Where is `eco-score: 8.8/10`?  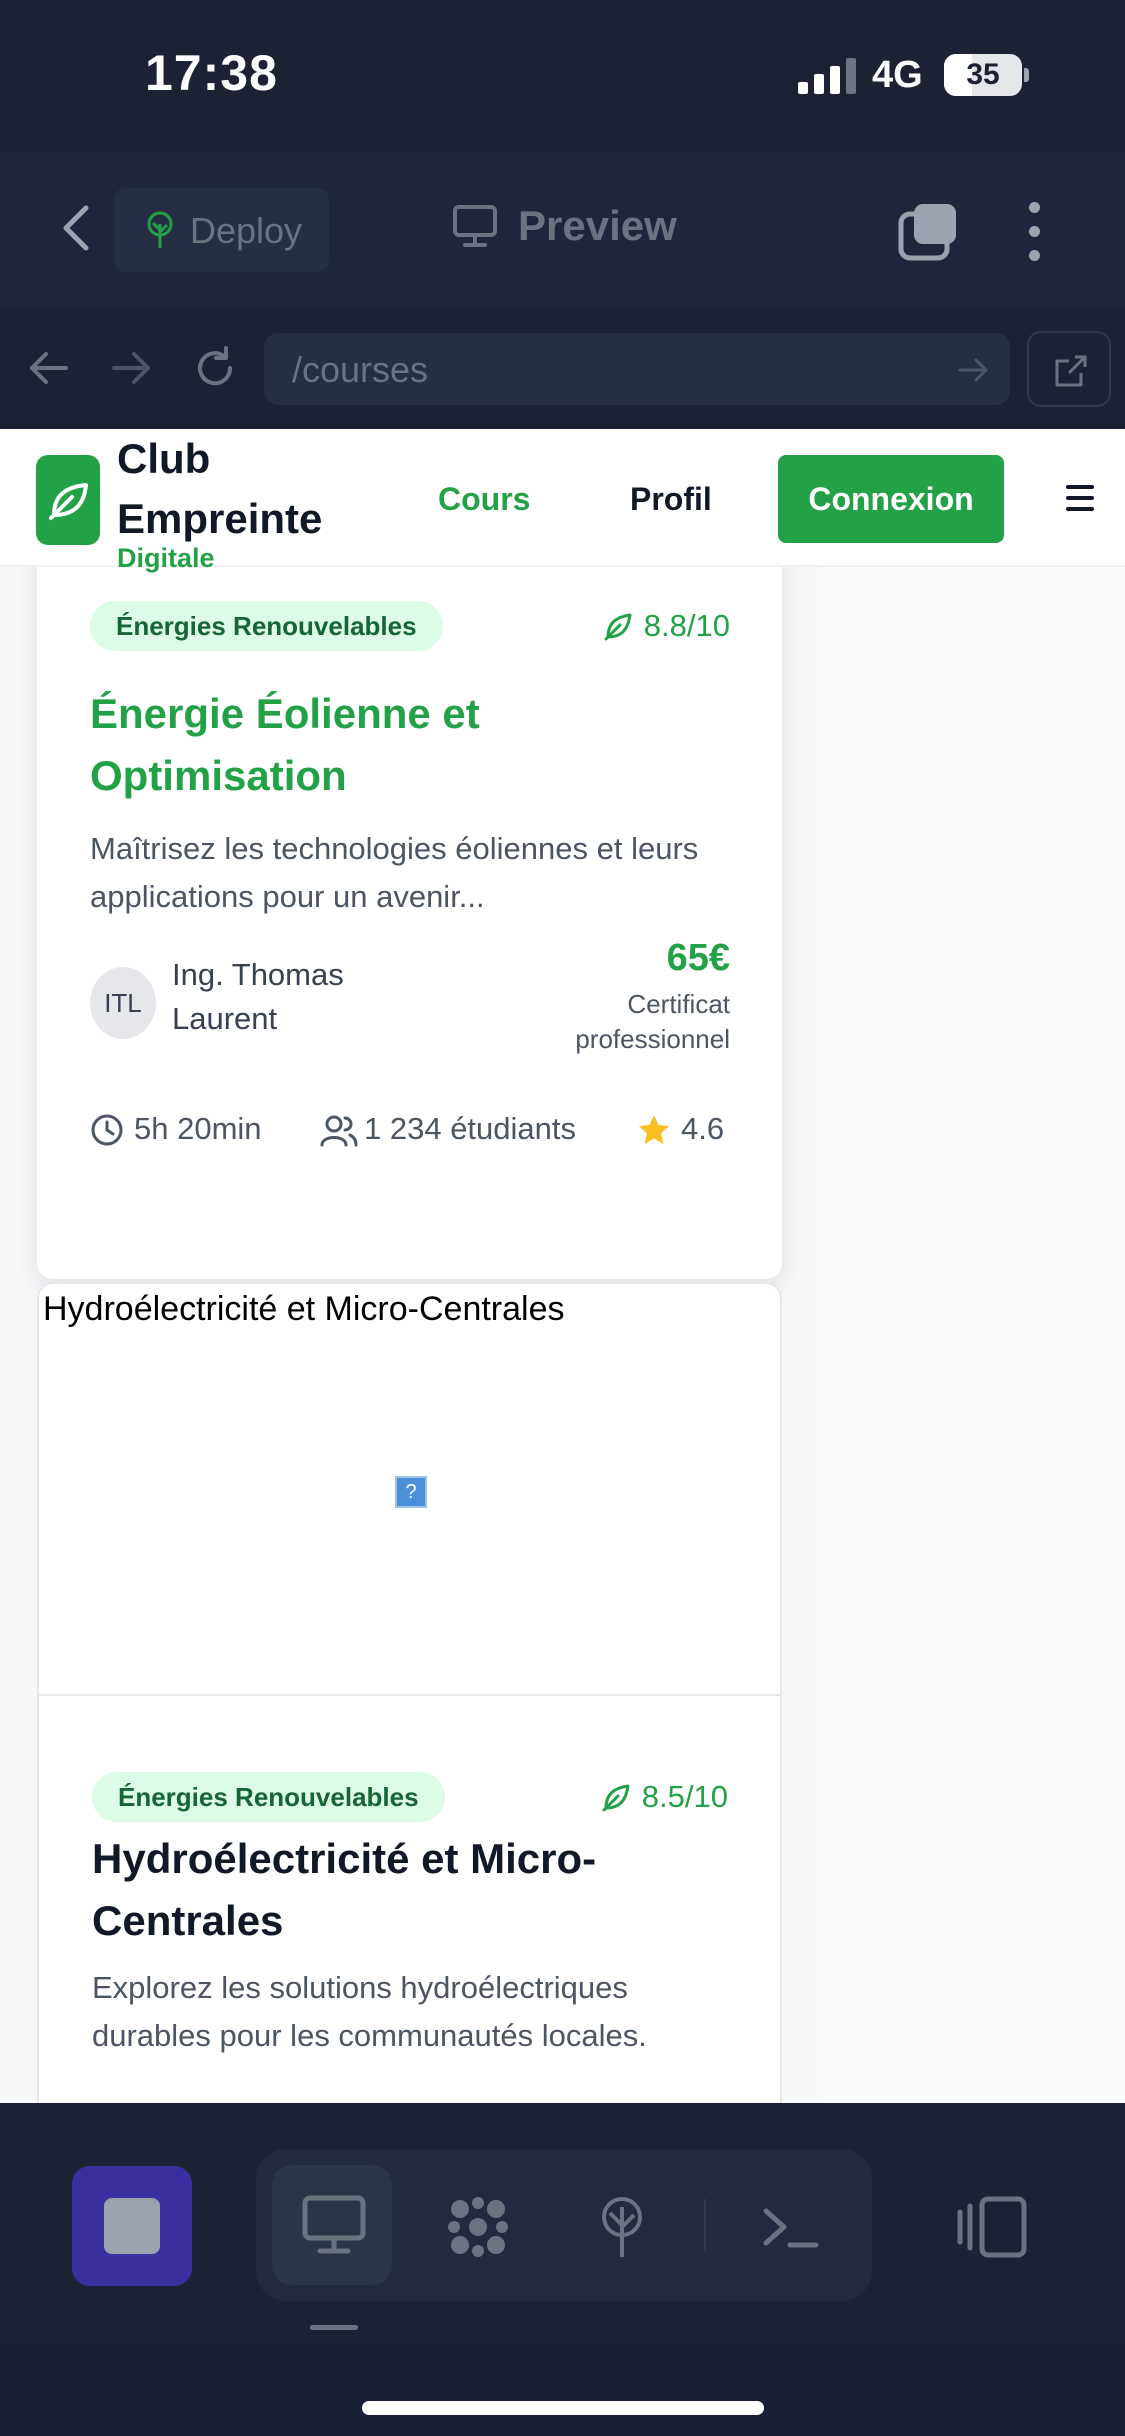
eco-score: 8.8/10 is located at coordinates (667, 626).